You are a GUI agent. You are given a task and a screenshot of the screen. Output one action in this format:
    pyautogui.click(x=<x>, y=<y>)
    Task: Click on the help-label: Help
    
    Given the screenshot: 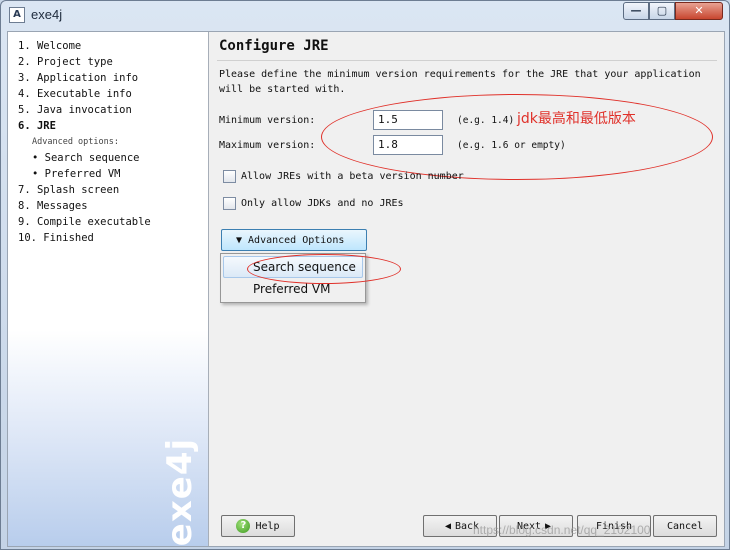 What is the action you would take?
    pyautogui.click(x=267, y=526)
    